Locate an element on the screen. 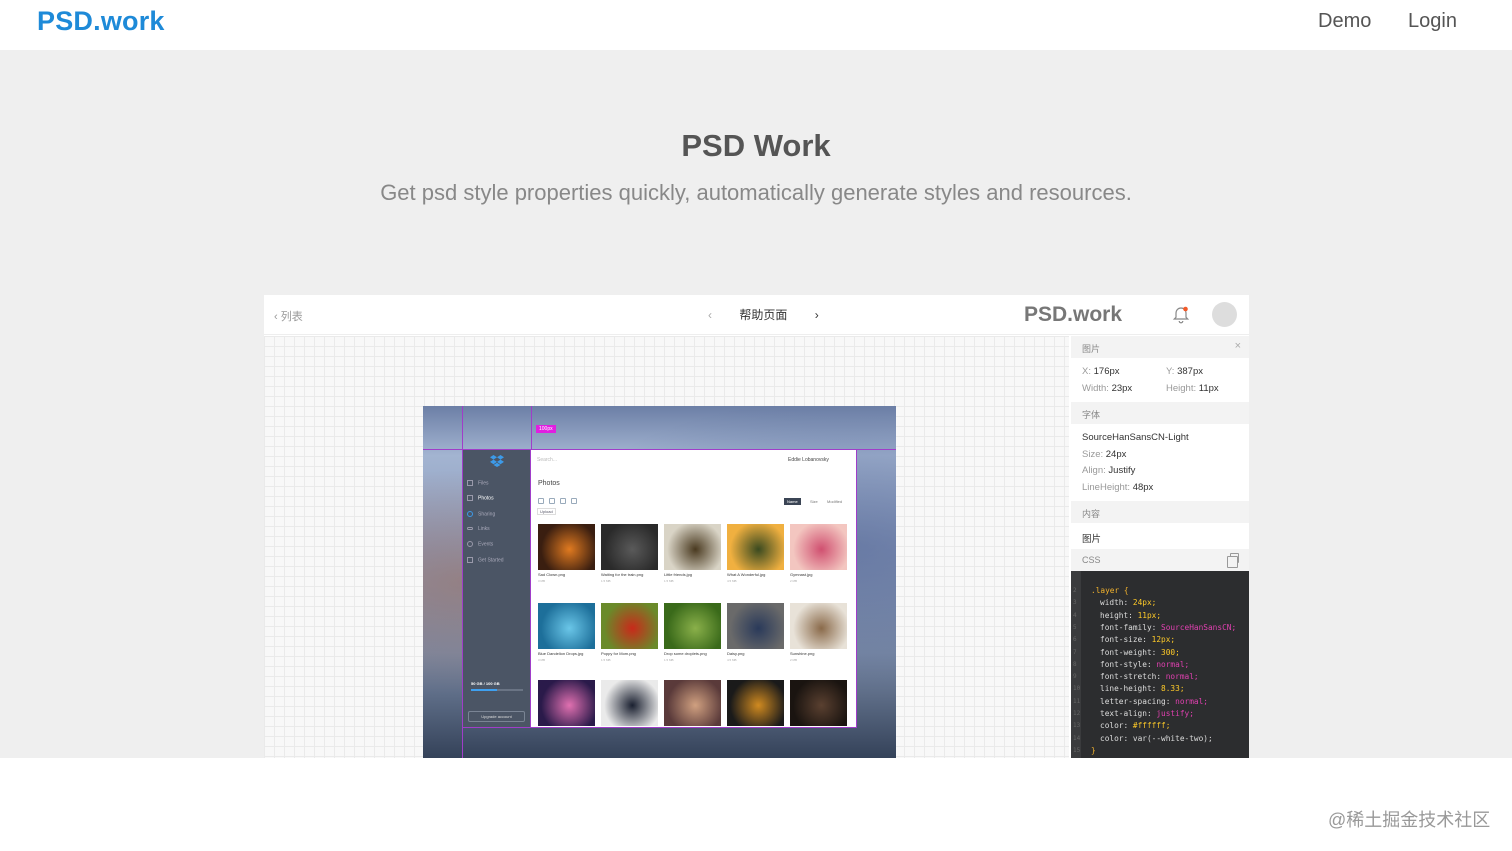 The image size is (1512, 851). line-number: 6 is located at coordinates (1075, 640).